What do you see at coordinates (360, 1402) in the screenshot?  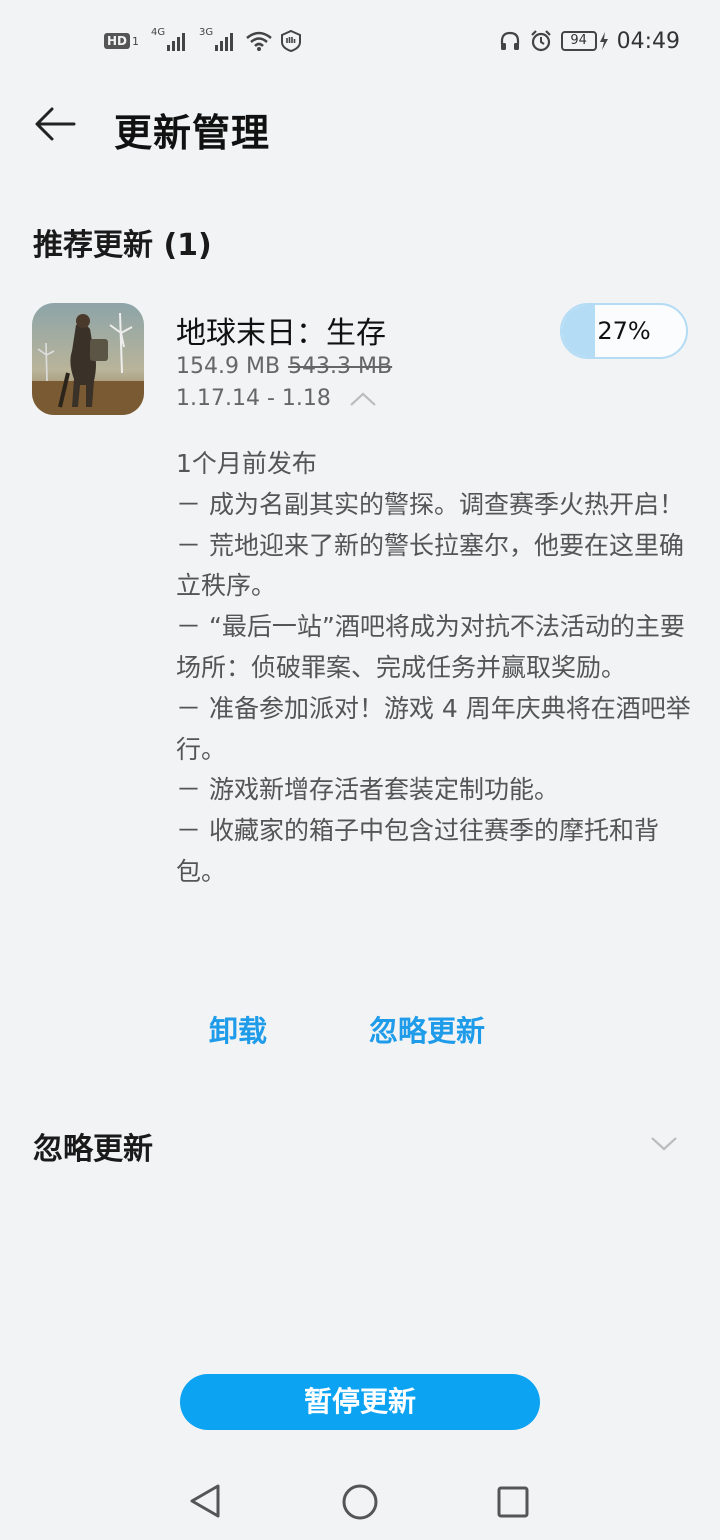 I see `pause-update-button: 暂停更新` at bounding box center [360, 1402].